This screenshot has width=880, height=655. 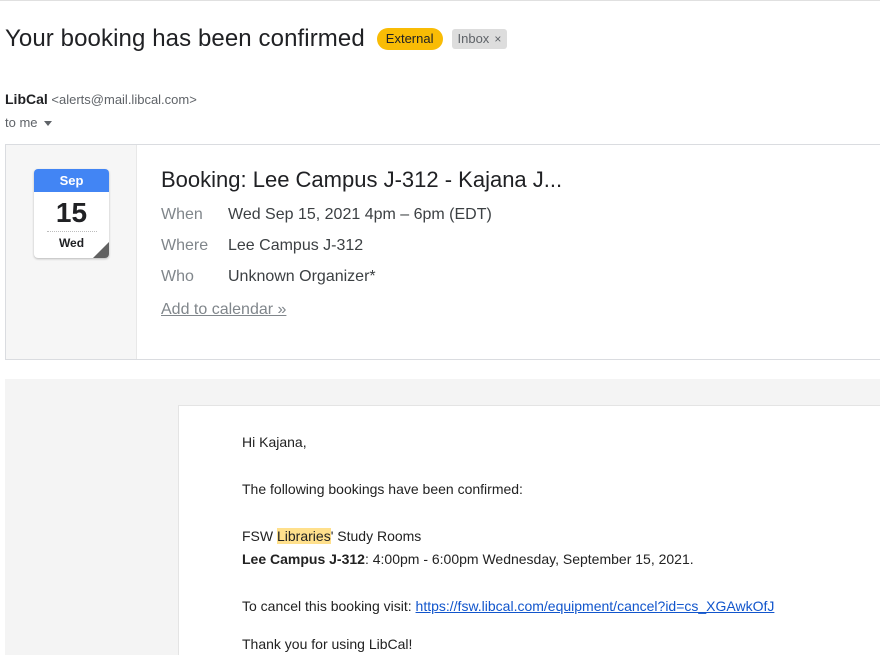 I want to click on calendar-divider, so click(x=71, y=231).